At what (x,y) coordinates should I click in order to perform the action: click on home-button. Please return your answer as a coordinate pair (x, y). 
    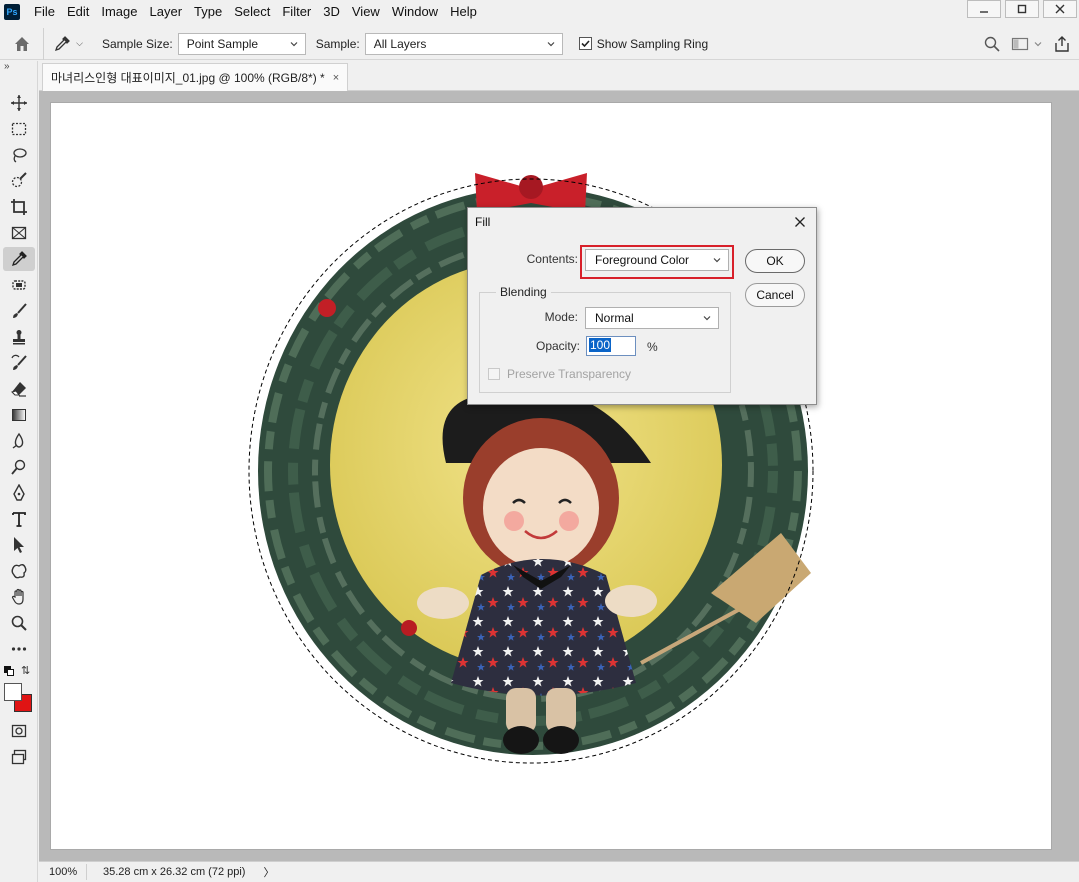
    Looking at the image, I should click on (22, 43).